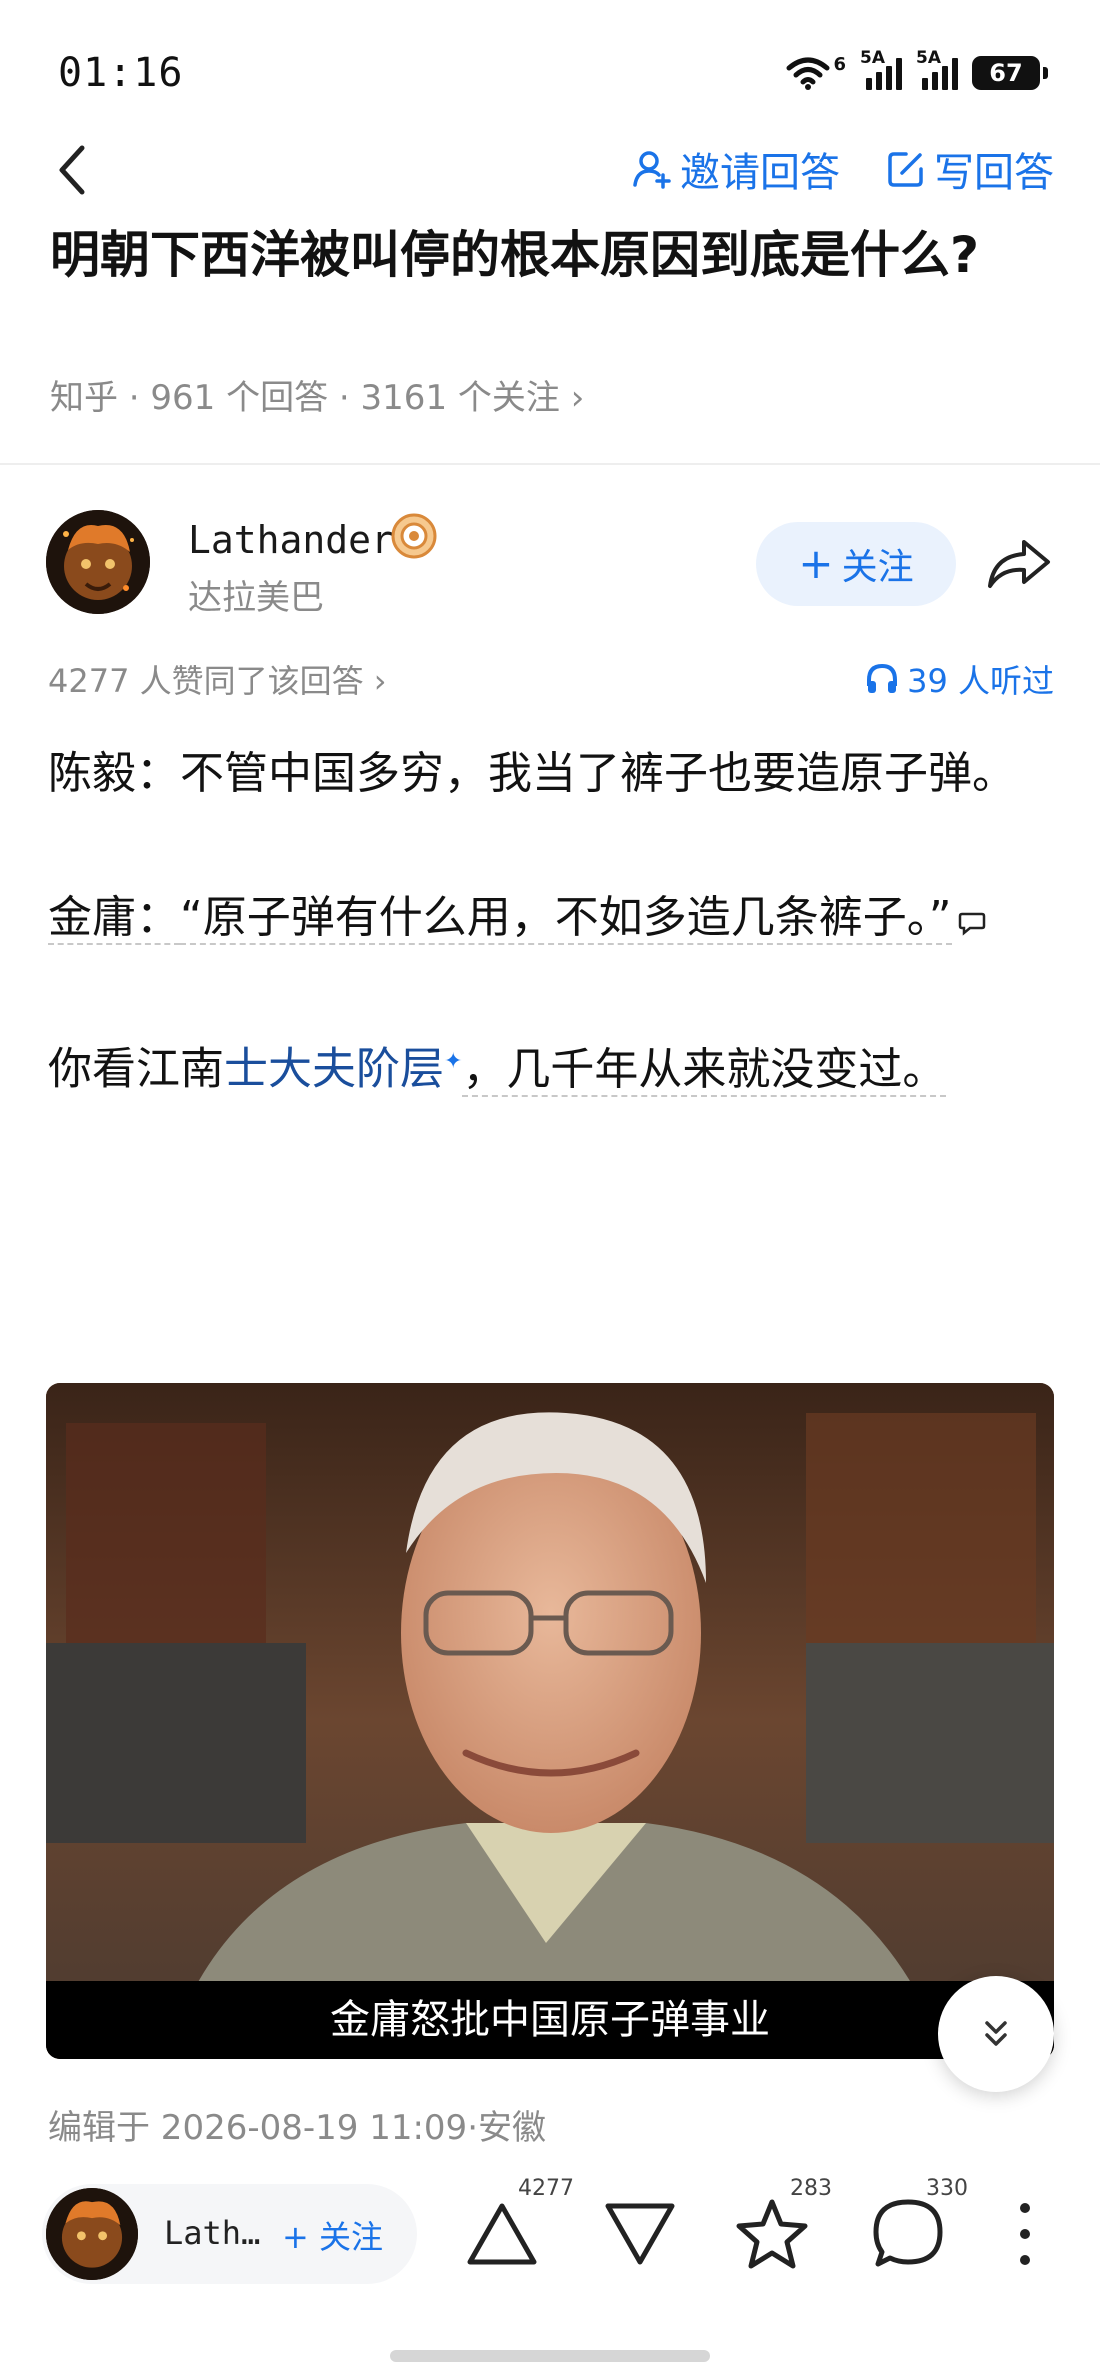  I want to click on share-icon, so click(1019, 564).